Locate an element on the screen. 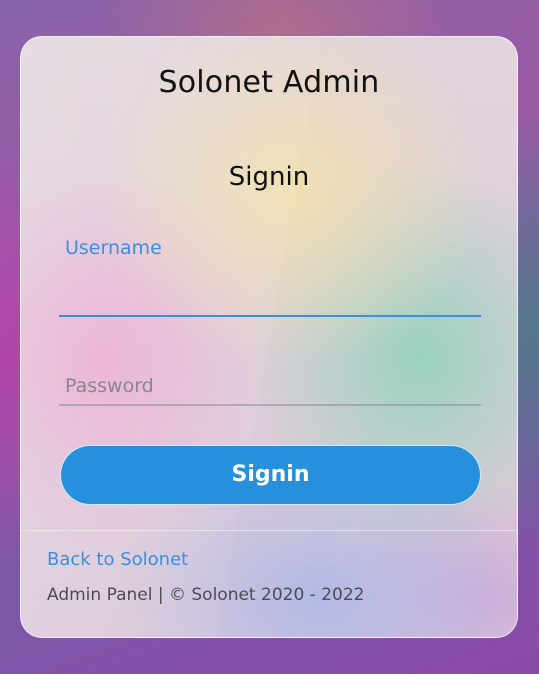 This screenshot has width=539, height=674. password-input is located at coordinates (270, 386).